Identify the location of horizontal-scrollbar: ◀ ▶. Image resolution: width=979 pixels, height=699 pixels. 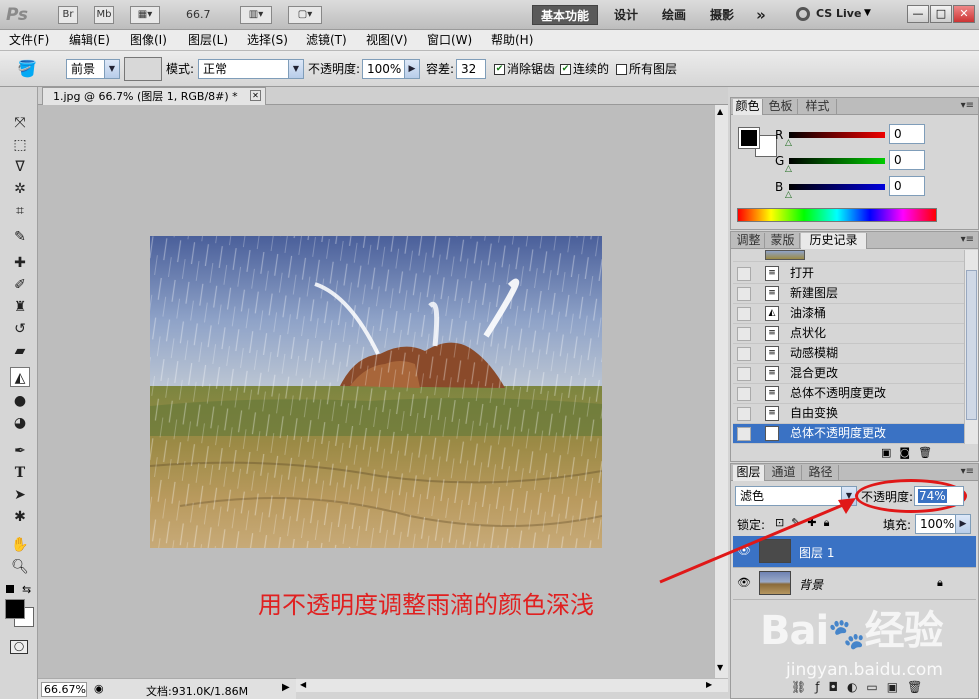
(512, 685).